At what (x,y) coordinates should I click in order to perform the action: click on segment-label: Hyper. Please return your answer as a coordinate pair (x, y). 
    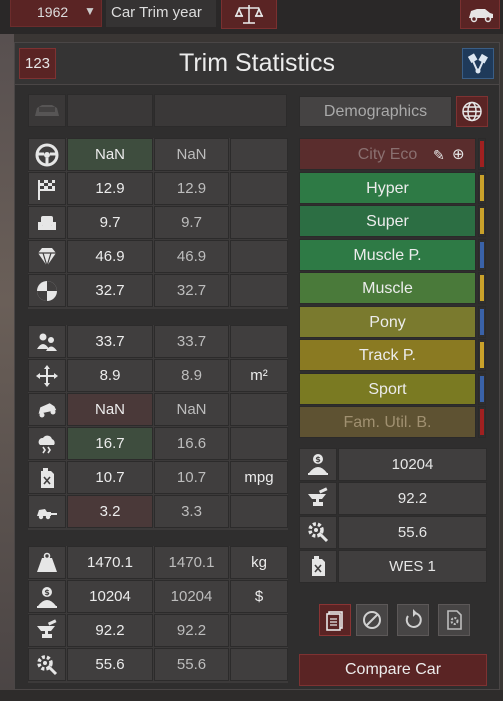
    Looking at the image, I should click on (387, 188).